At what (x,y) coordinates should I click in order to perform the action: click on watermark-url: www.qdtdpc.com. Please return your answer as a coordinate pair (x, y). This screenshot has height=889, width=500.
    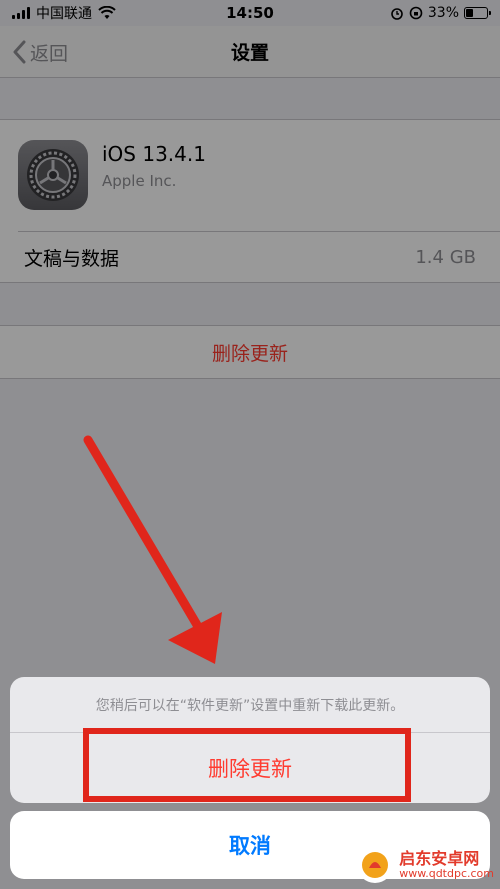
    Looking at the image, I should click on (446, 873).